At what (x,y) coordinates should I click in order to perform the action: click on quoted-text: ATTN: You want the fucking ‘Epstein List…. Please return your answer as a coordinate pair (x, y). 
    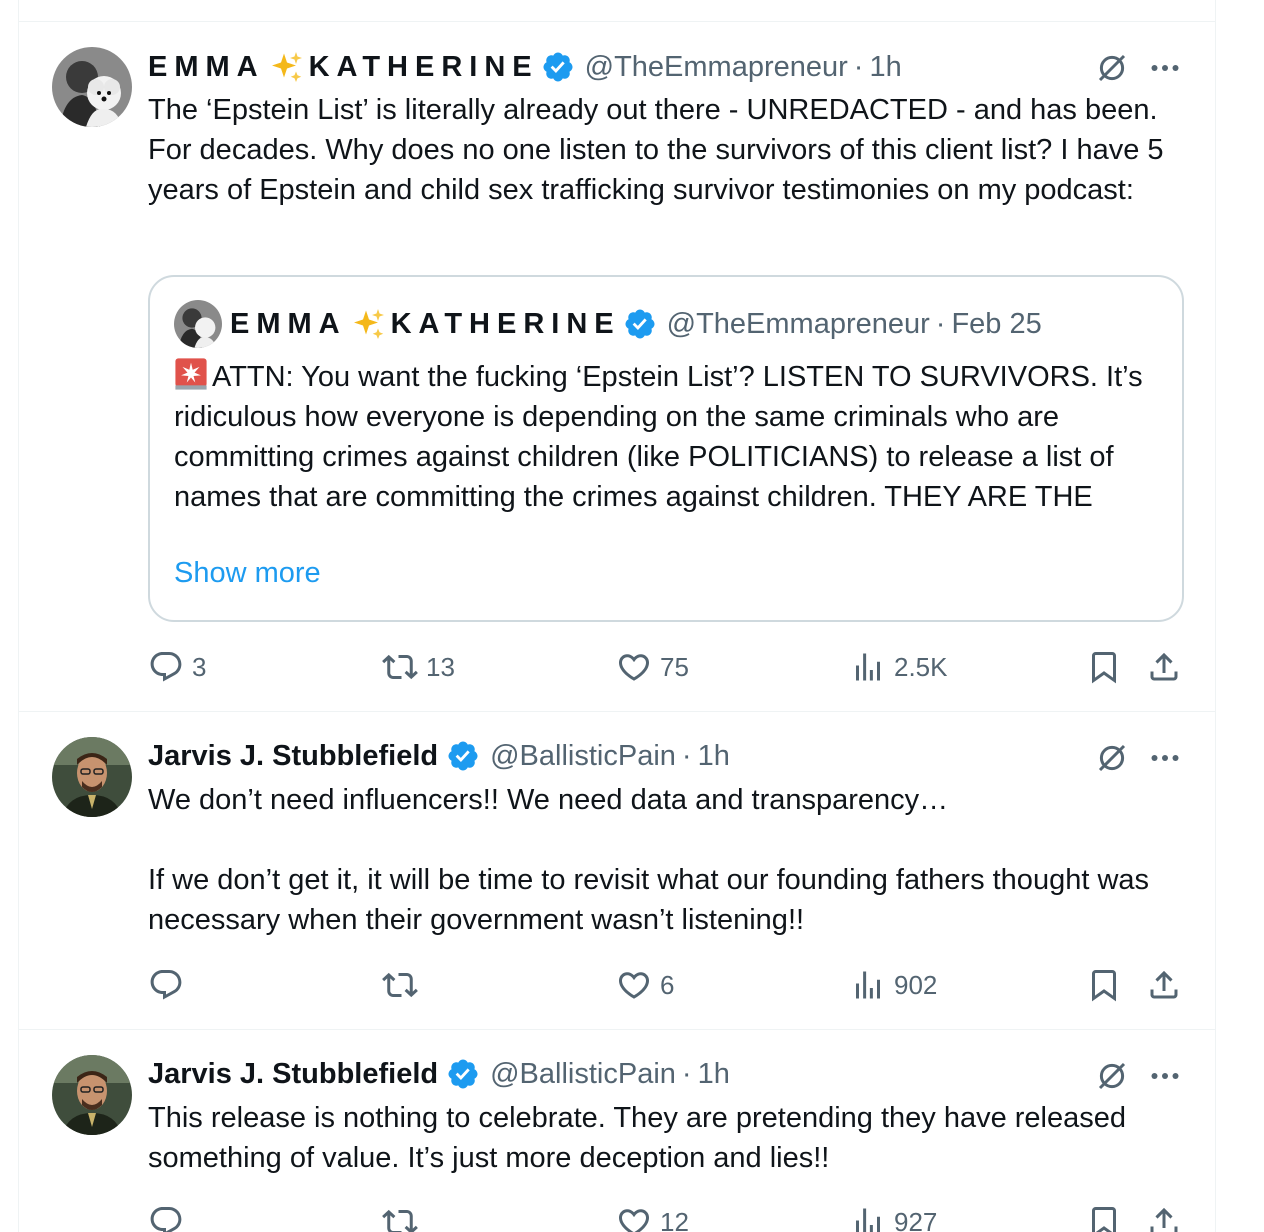
    Looking at the image, I should click on (658, 437).